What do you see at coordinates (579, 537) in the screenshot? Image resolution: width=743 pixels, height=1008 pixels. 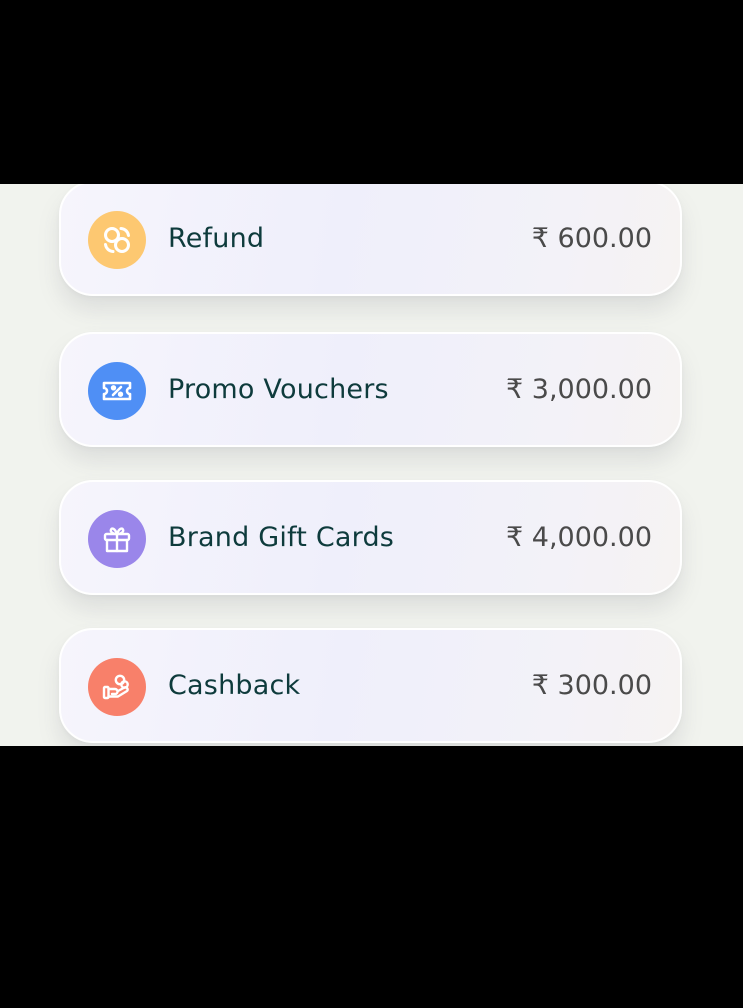 I see `balance-amount: ₹ 4,000.00` at bounding box center [579, 537].